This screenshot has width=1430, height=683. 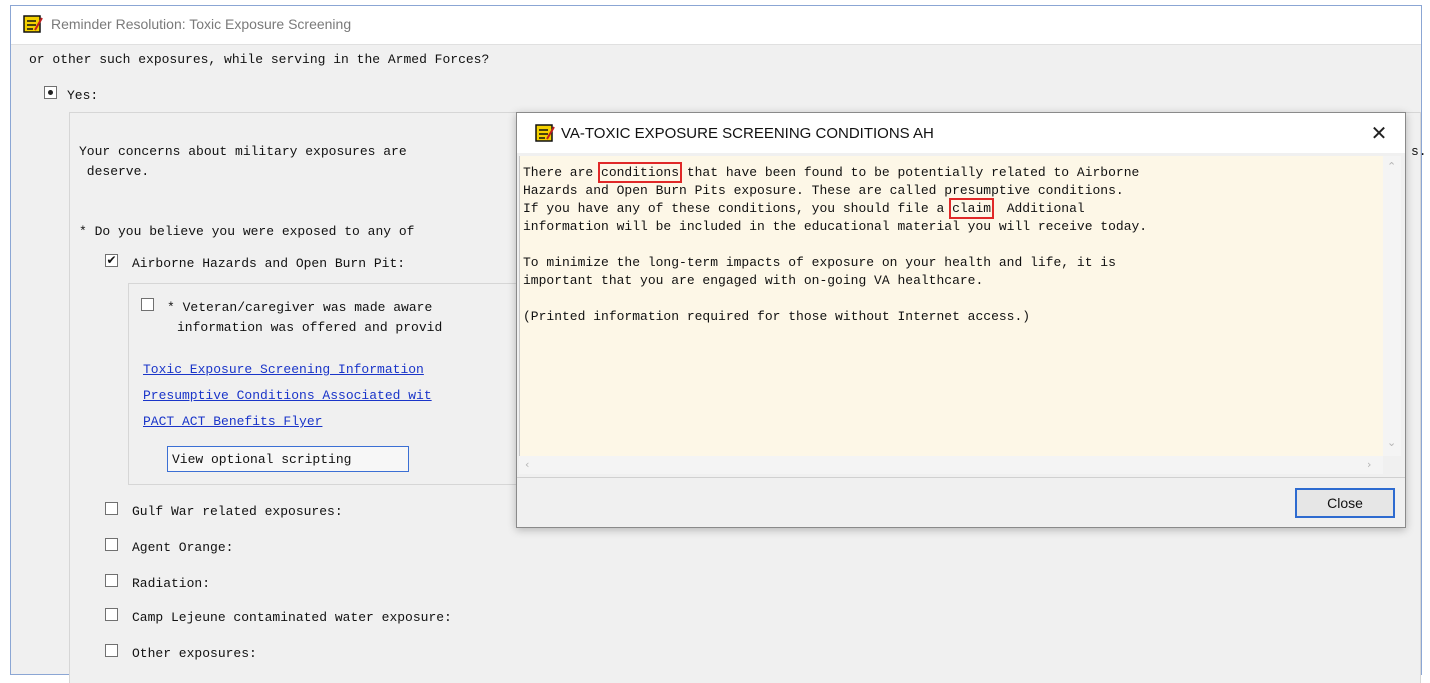 What do you see at coordinates (1369, 464) in the screenshot?
I see `scroll-right-icon: ›` at bounding box center [1369, 464].